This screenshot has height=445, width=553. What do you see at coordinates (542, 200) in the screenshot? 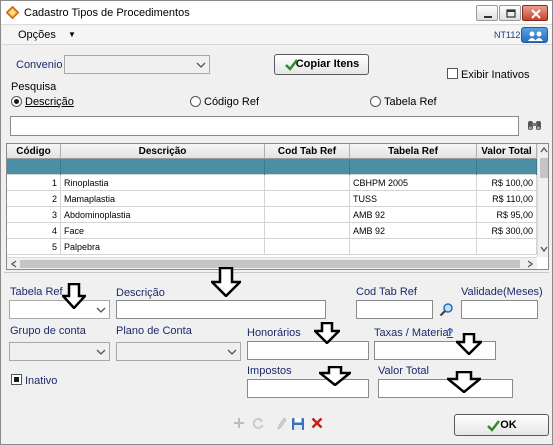
I see `vertical-scrollbar` at bounding box center [542, 200].